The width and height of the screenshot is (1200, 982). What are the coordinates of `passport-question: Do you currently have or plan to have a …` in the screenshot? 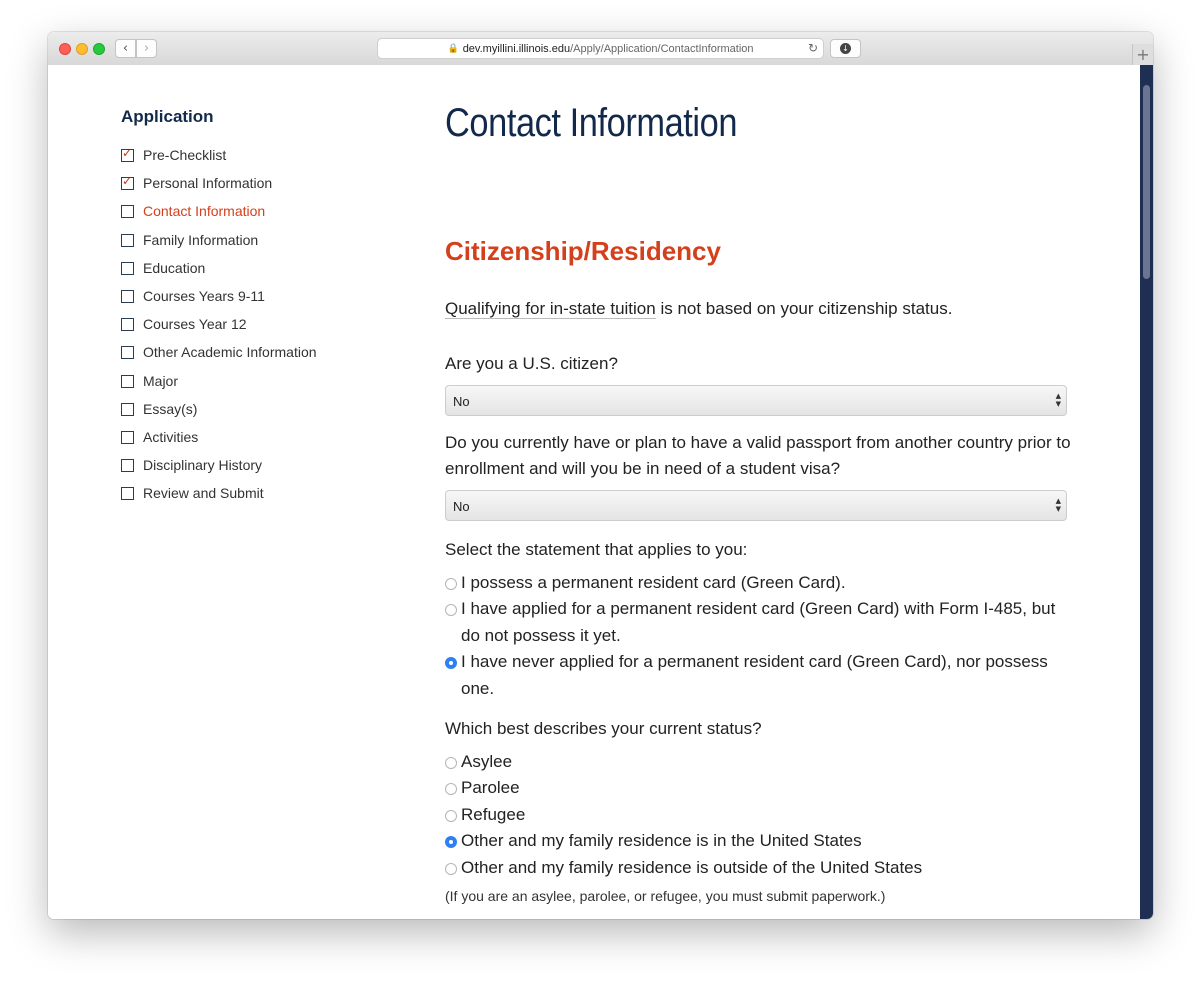 It's located at (758, 455).